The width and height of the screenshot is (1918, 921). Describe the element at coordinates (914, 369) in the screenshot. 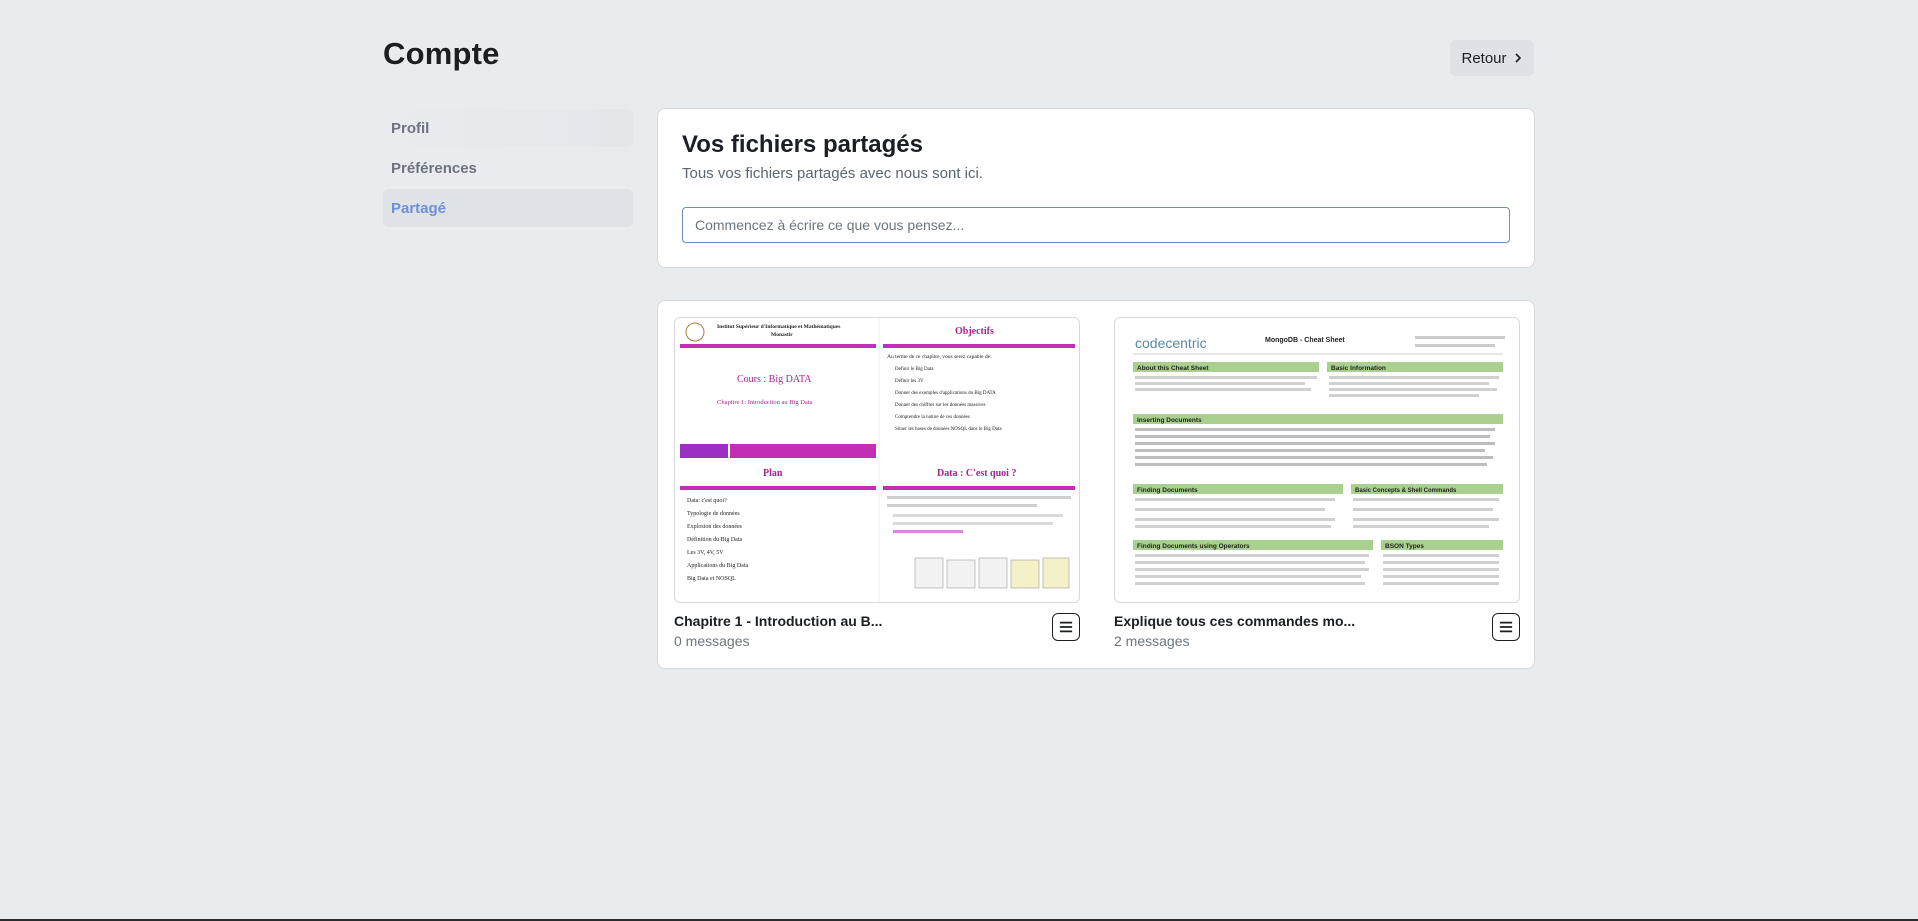

I see `svg-text: Définir le Big Data` at that location.